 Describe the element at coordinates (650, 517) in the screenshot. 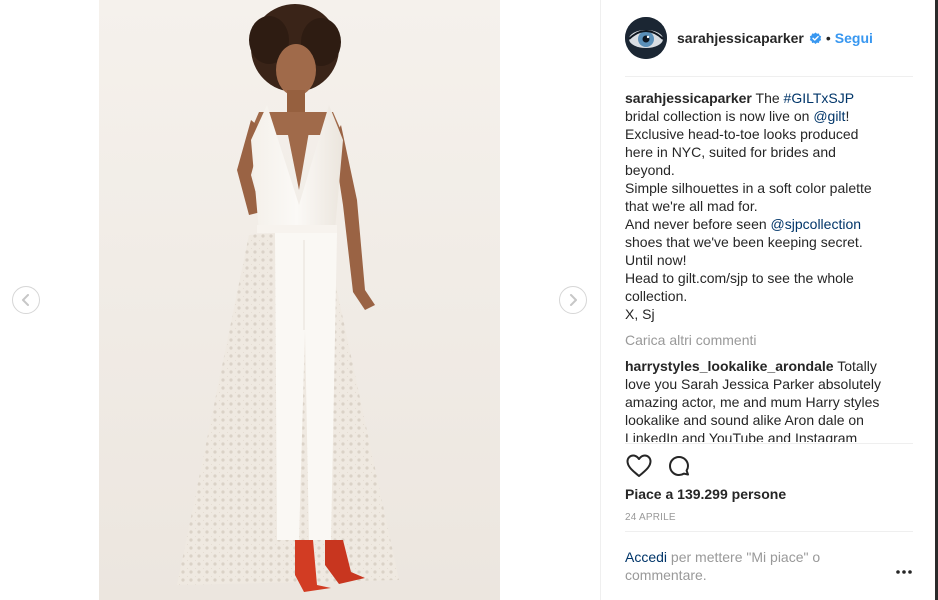

I see `post-date: 24 APRILE` at that location.